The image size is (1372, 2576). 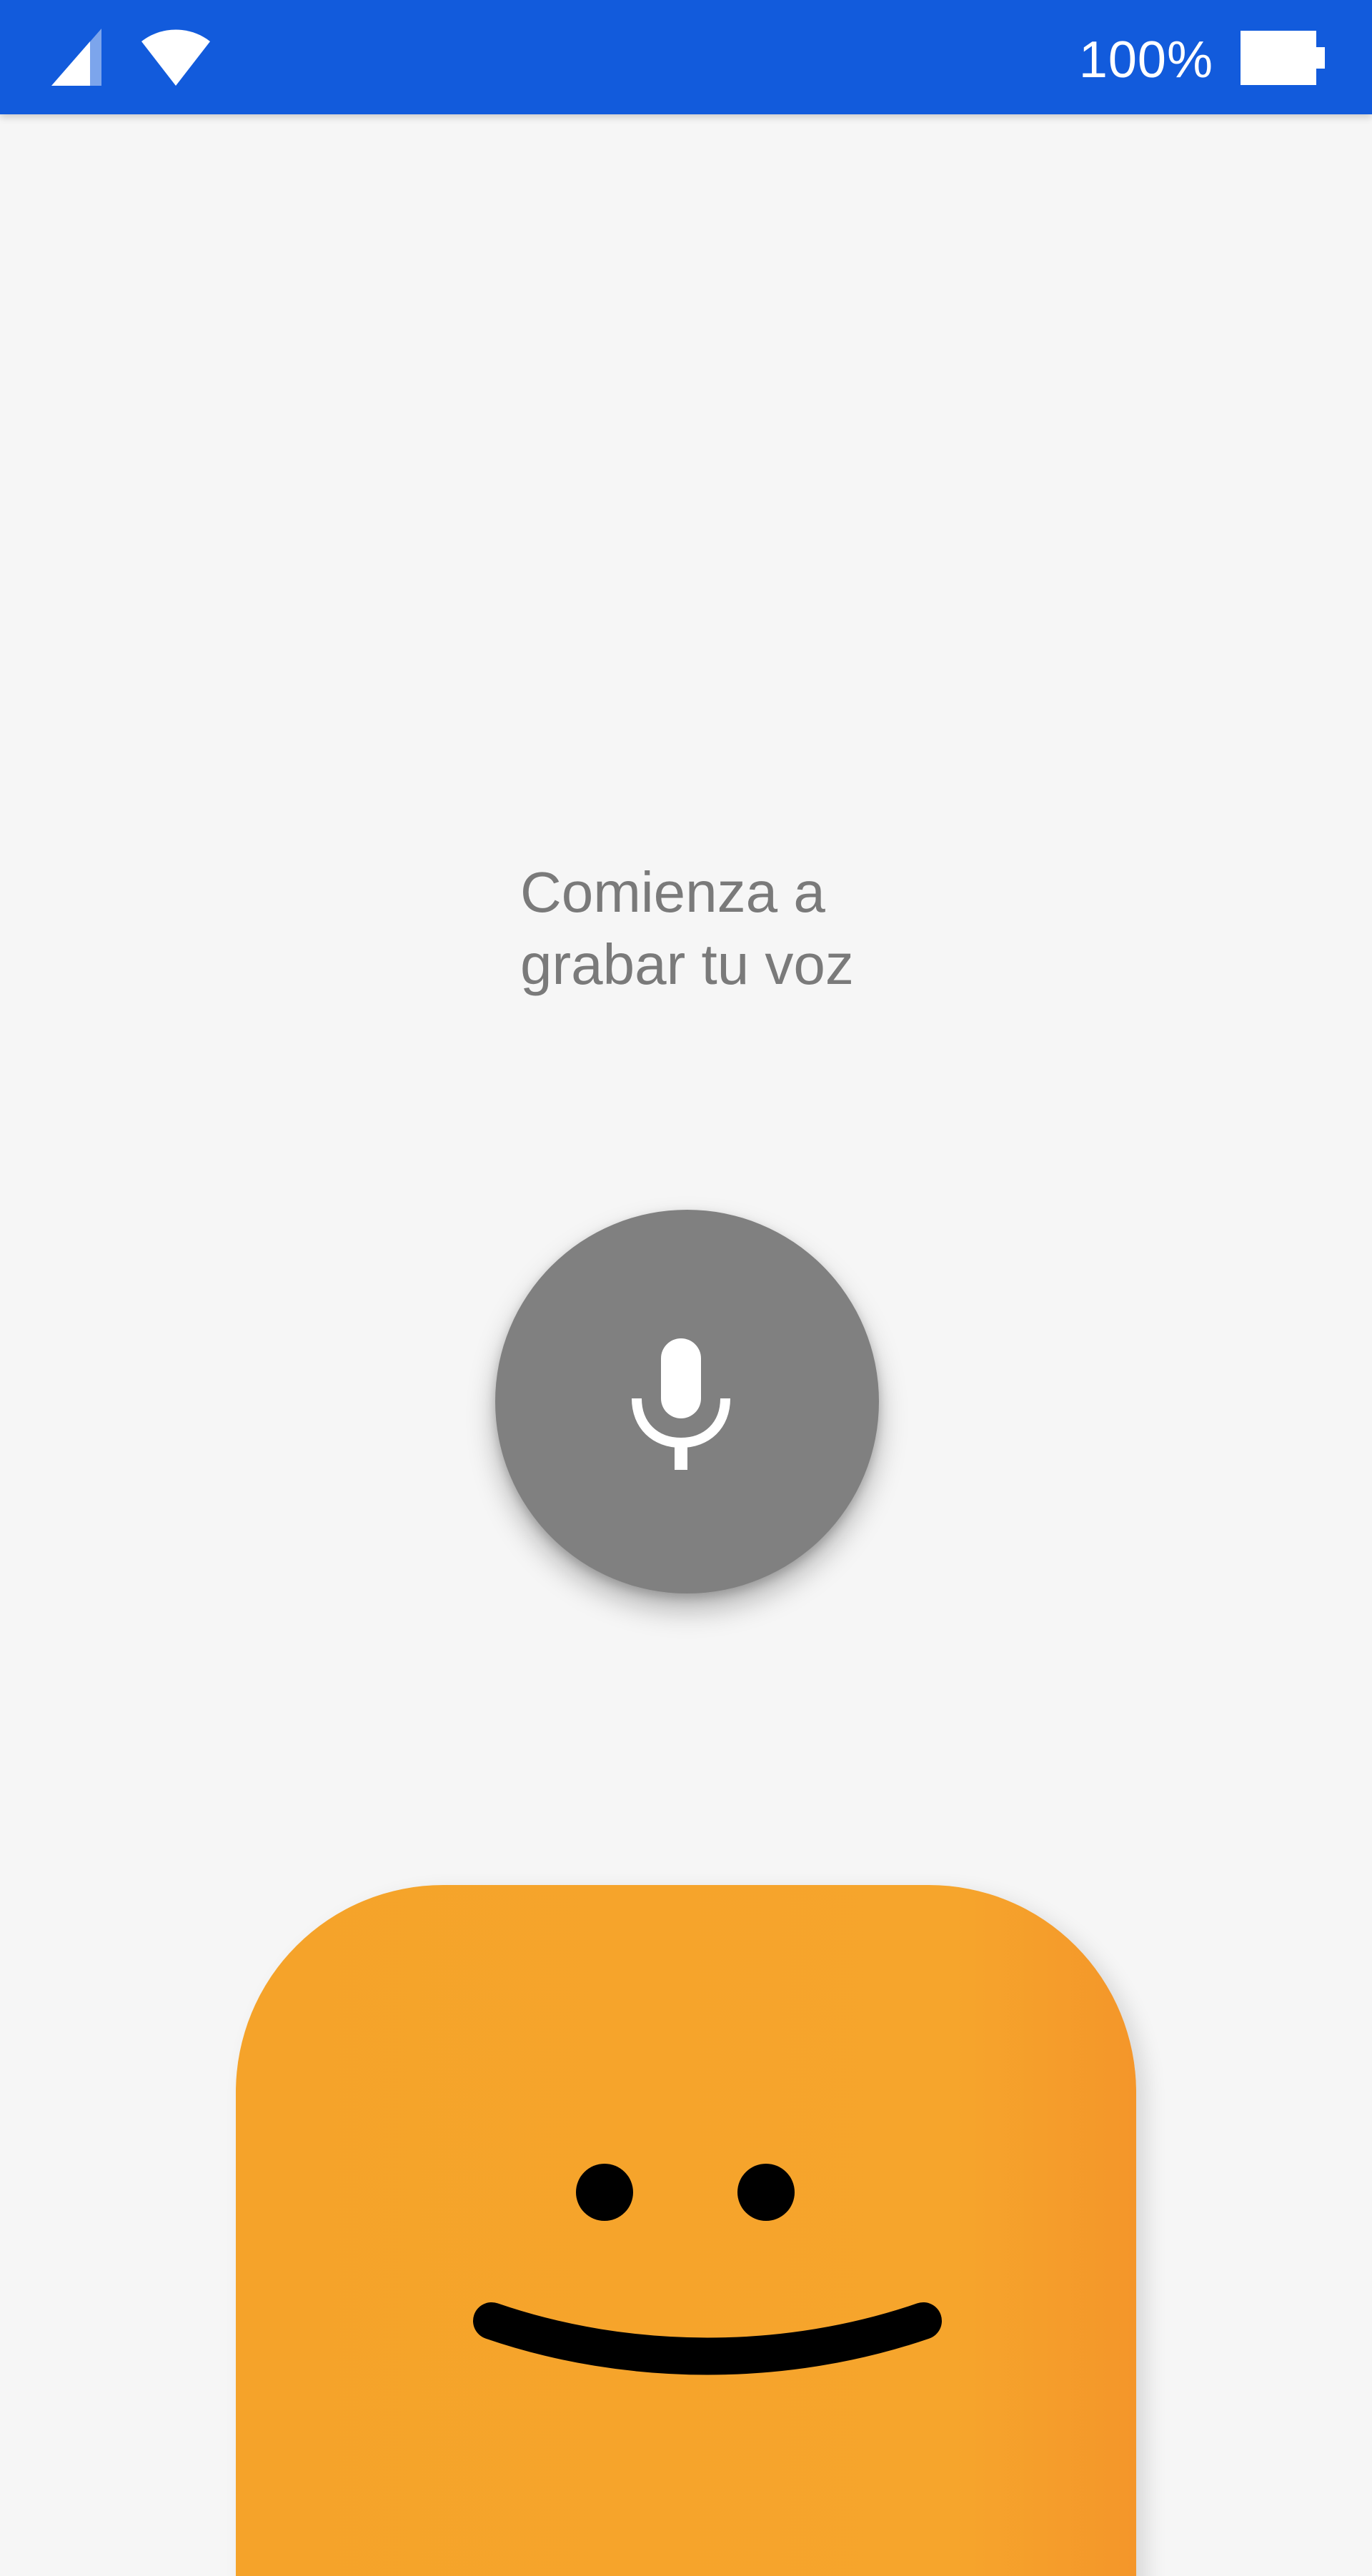 I want to click on prompt-line-1: Comienza a, so click(x=672, y=892).